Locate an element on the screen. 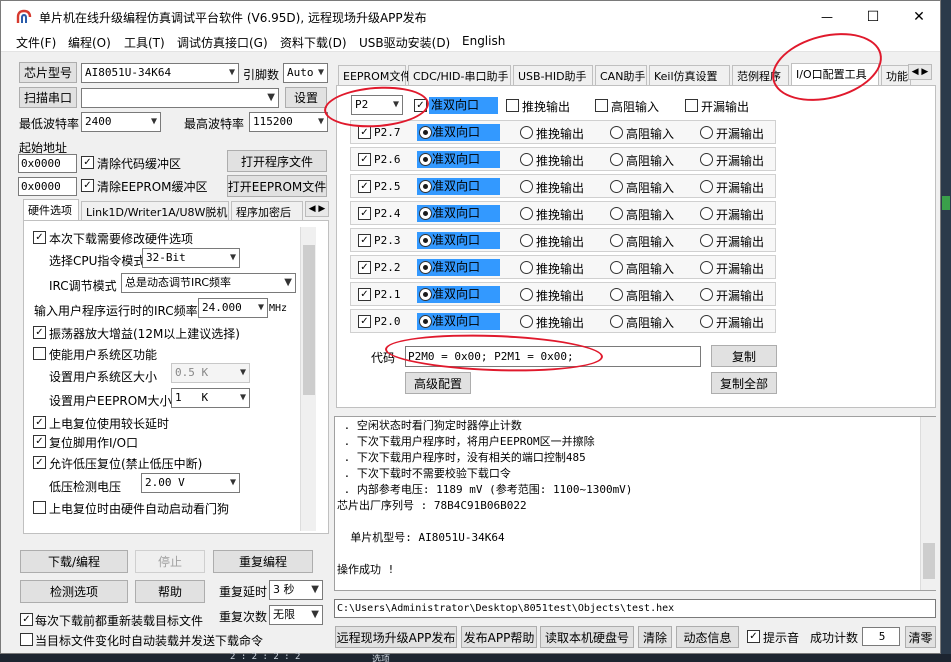 This screenshot has width=951, height=662. copy-all-button: 复制全部 is located at coordinates (744, 383).